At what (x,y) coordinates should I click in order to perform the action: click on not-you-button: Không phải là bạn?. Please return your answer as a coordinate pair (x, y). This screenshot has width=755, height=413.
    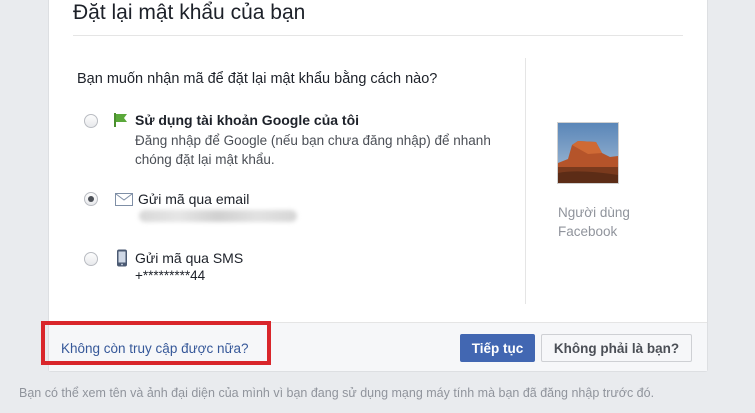
    Looking at the image, I should click on (616, 348).